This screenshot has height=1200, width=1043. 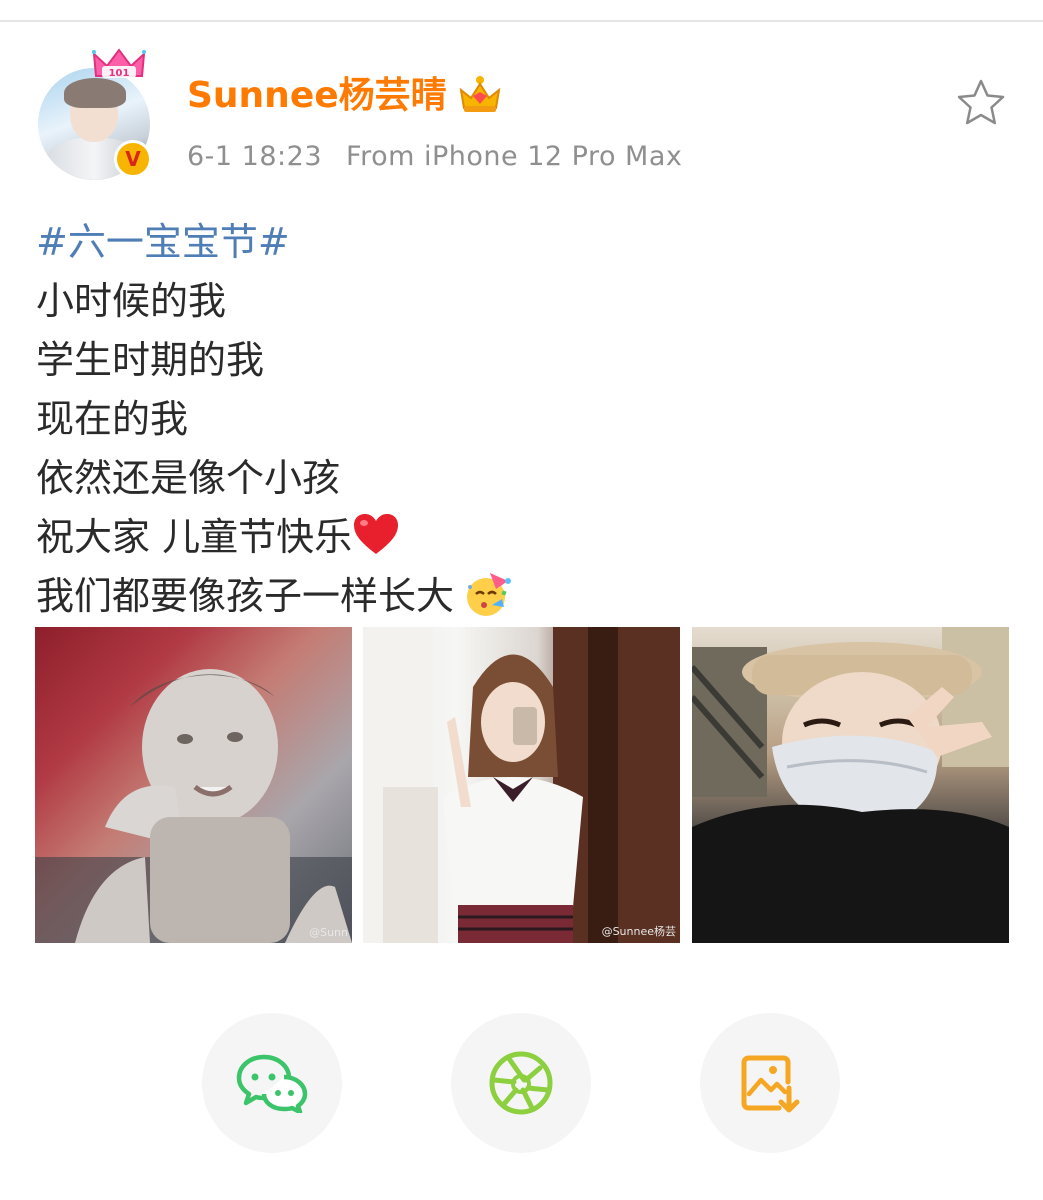 I want to click on post-line-with-emoji: 我们都要像孩子一样长大, so click(x=275, y=596).